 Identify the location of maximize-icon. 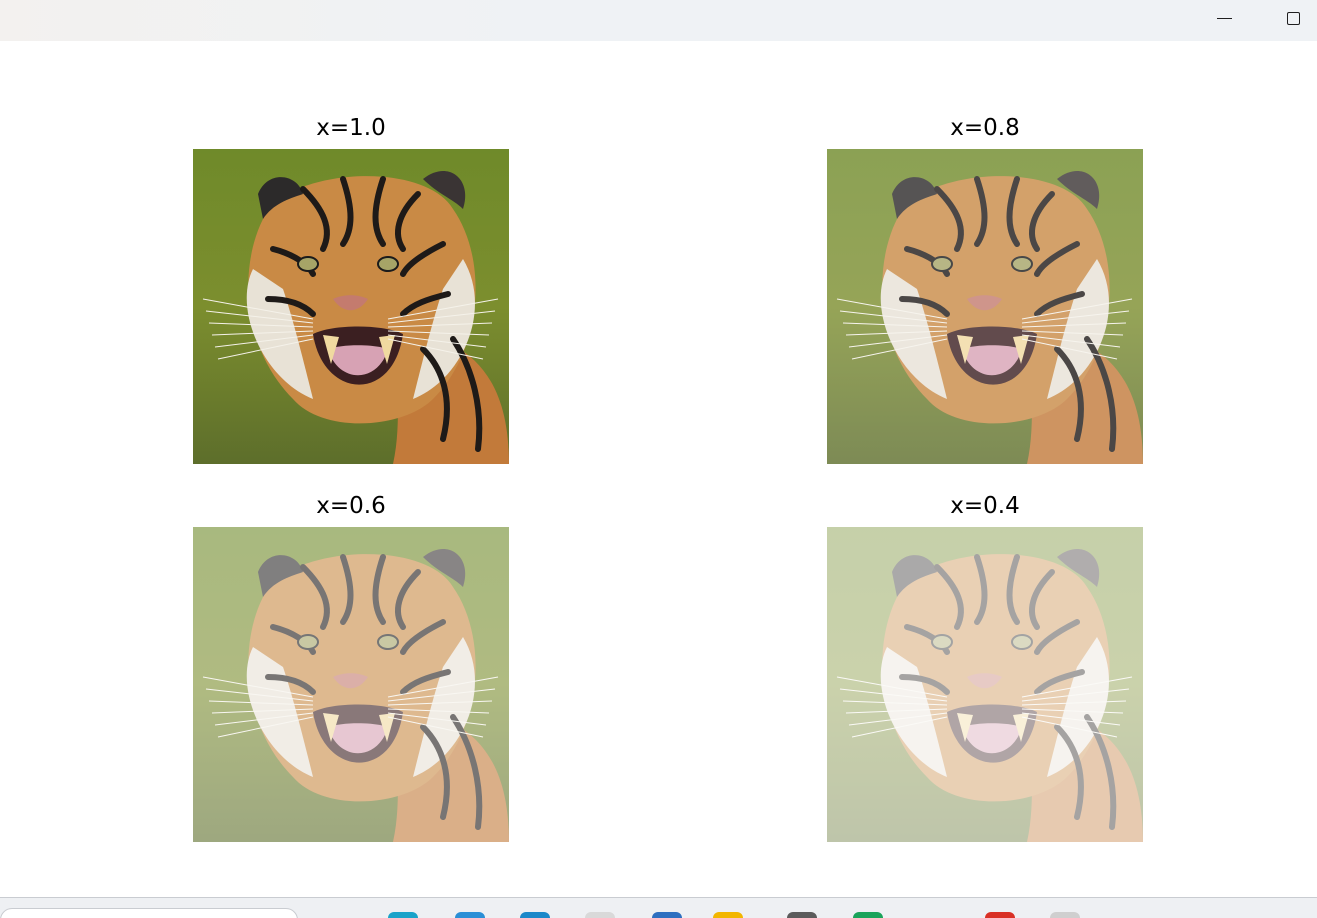
(1293, 18).